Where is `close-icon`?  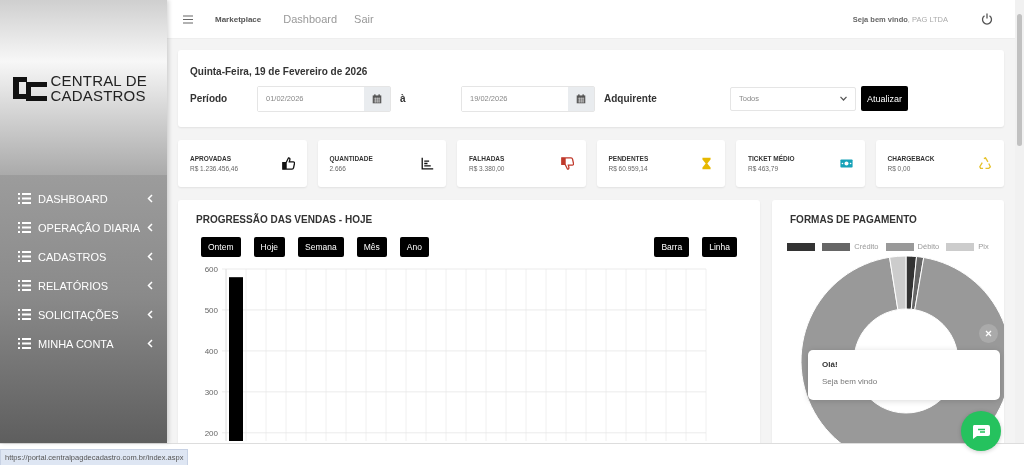 close-icon is located at coordinates (988, 333).